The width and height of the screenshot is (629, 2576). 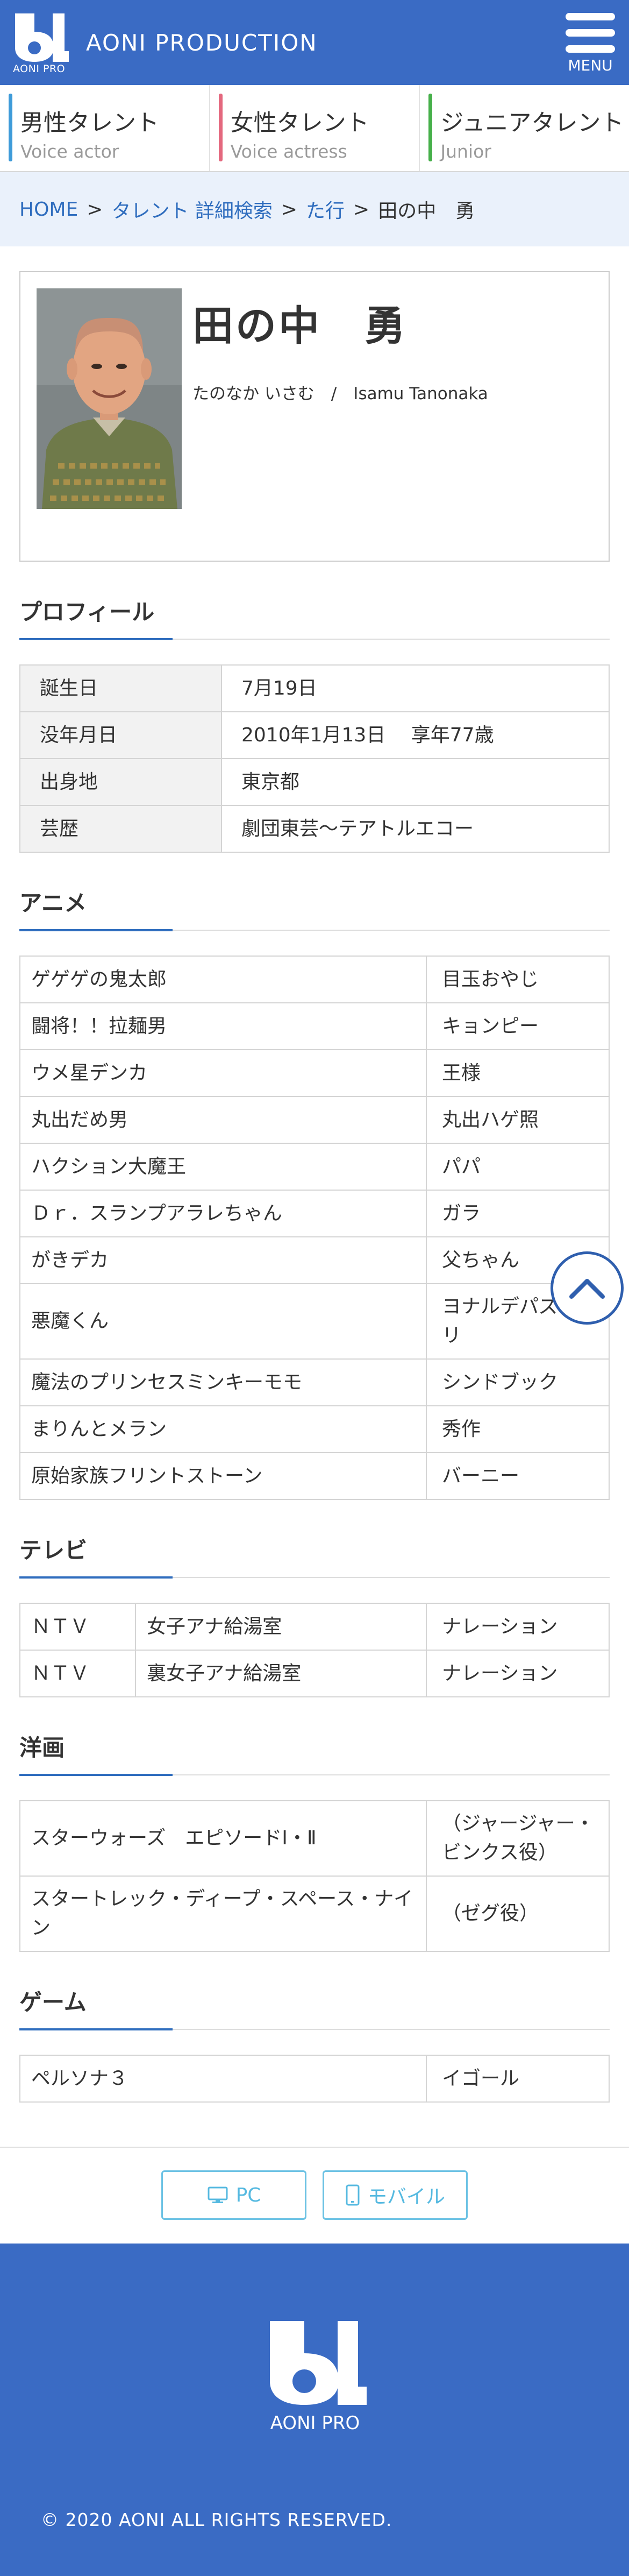 I want to click on tab-voice-actress: 女性タレント Voice actress, so click(x=315, y=128).